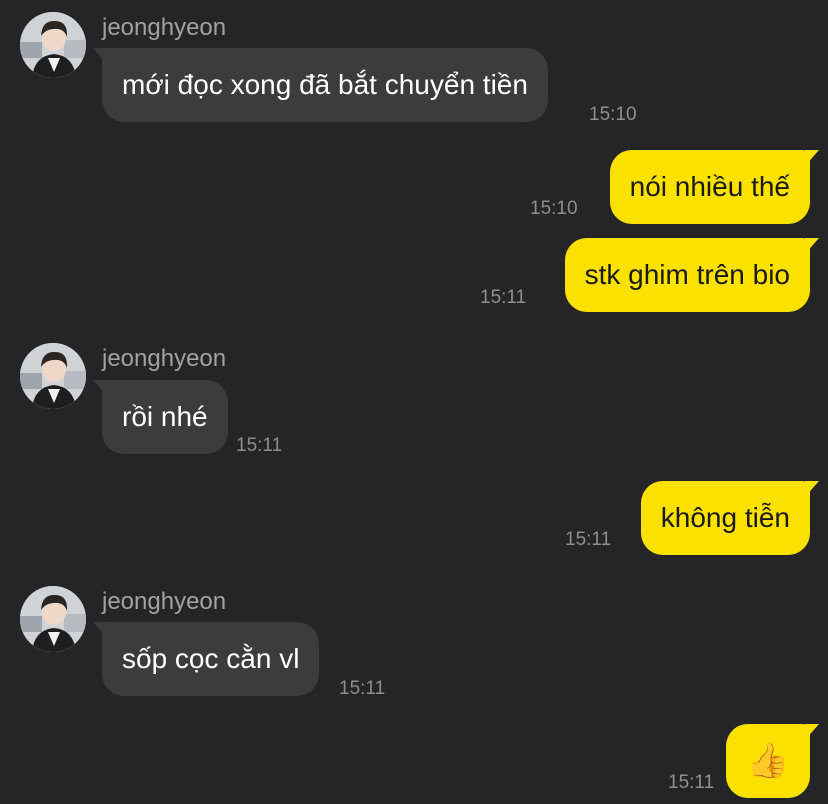 This screenshot has width=828, height=804. I want to click on message-text: mới đọc xong đã bắt chuyển tiền, so click(325, 84).